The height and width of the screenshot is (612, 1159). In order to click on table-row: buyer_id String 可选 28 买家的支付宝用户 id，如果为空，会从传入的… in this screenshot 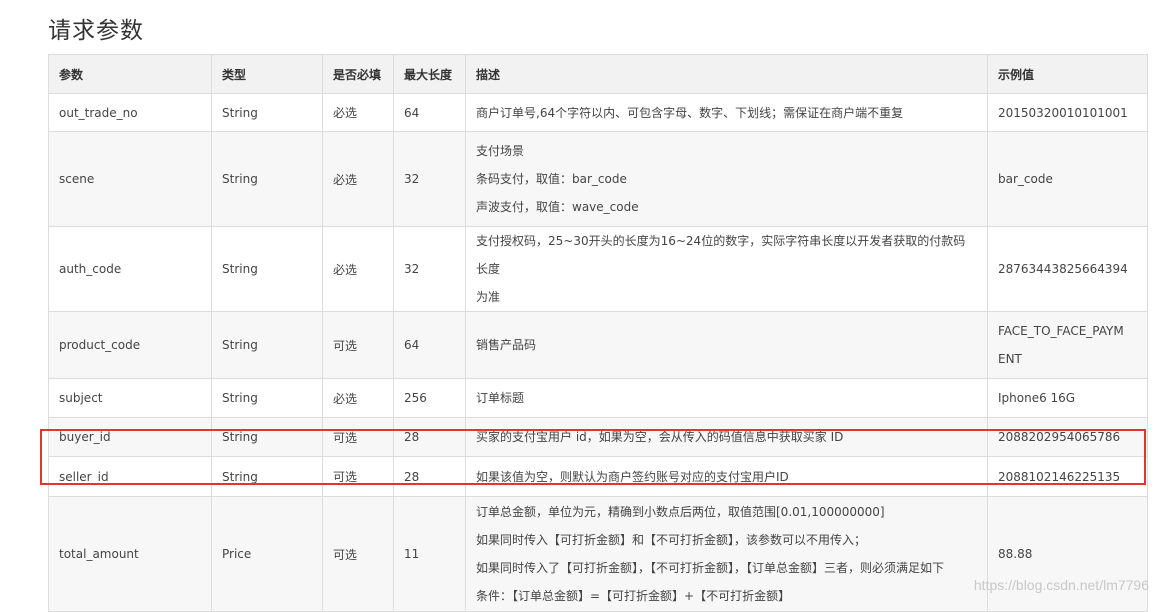, I will do `click(598, 437)`.